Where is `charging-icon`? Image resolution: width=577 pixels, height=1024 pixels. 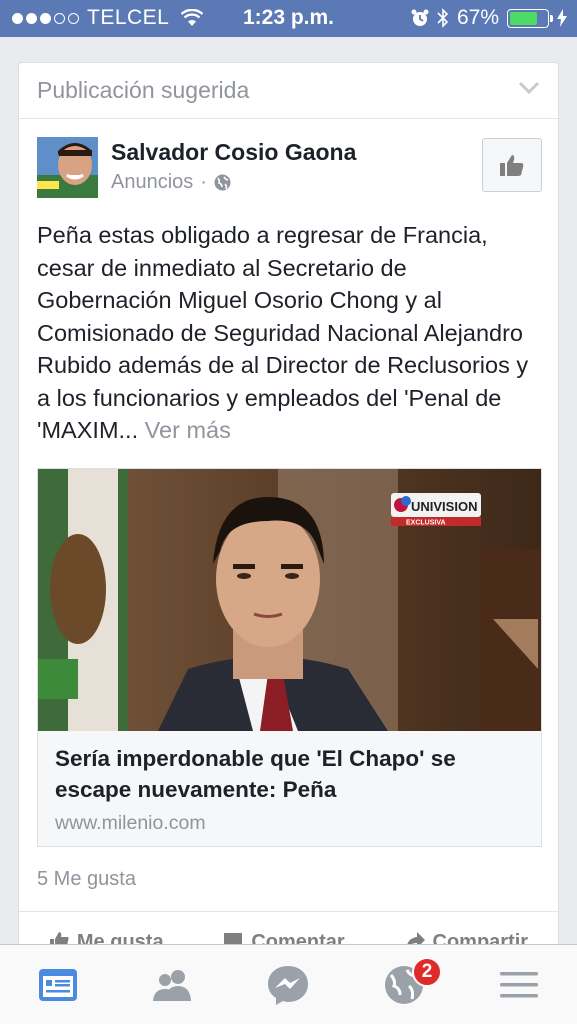
charging-icon is located at coordinates (562, 18).